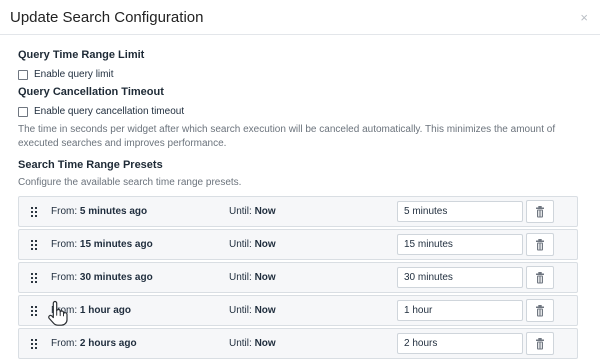 Image resolution: width=600 pixels, height=359 pixels. What do you see at coordinates (58, 313) in the screenshot?
I see `hand-pointer-icon` at bounding box center [58, 313].